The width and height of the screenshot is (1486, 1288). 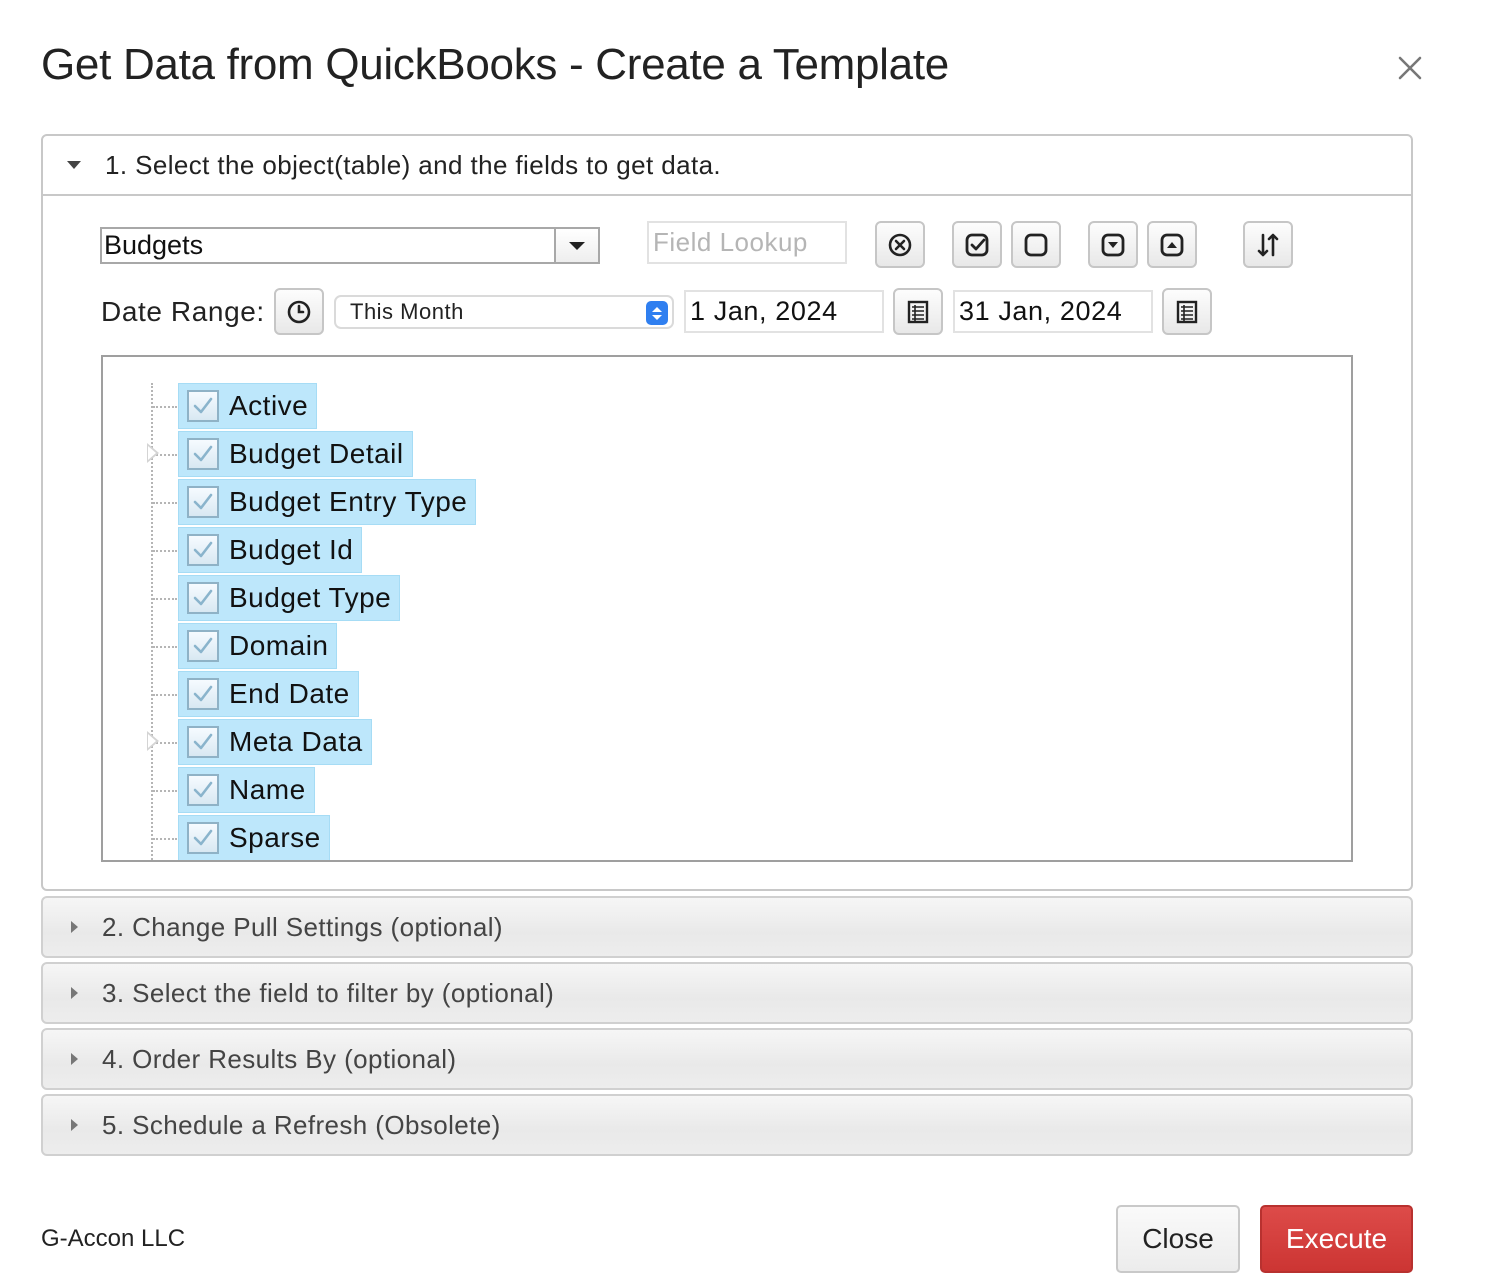 I want to click on field-item-label: Budget Entry Type, so click(x=348, y=501).